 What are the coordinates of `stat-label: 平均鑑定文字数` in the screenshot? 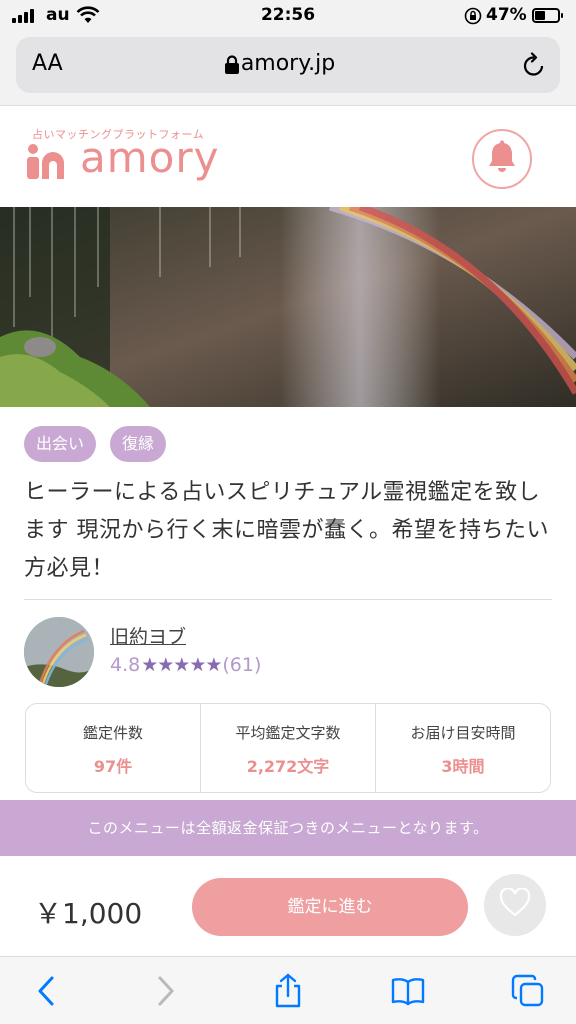 It's located at (288, 733).